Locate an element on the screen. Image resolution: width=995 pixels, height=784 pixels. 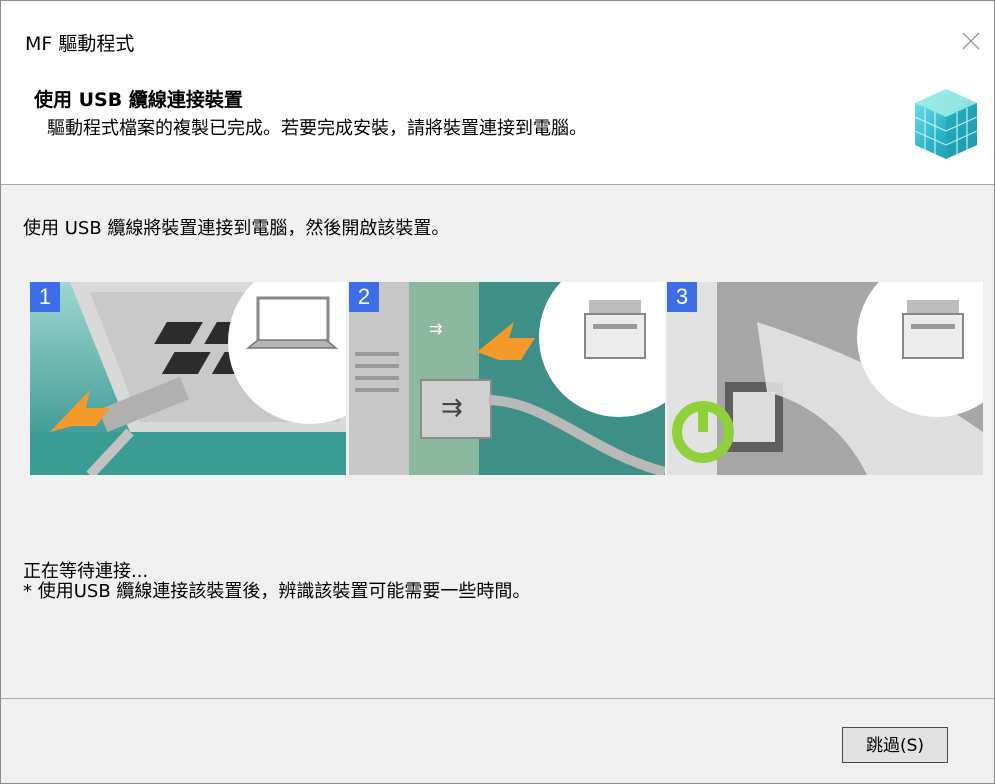
printer-power-on-illustration is located at coordinates (825, 378).